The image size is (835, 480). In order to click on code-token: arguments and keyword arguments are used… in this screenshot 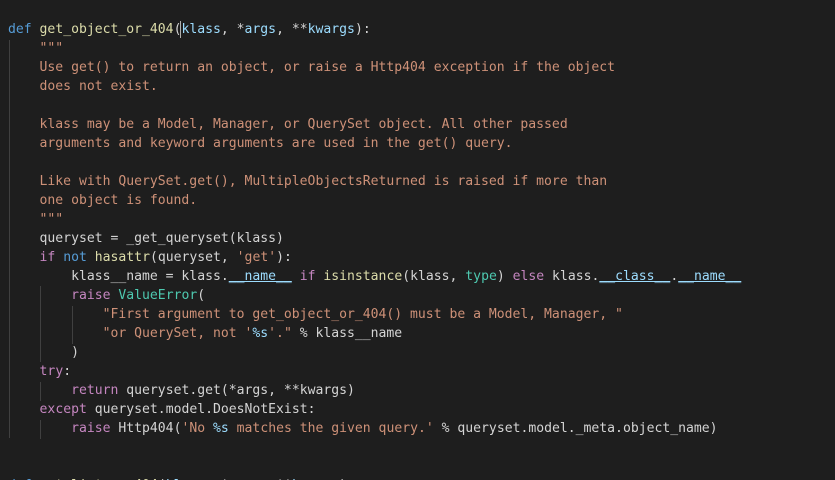, I will do `click(260, 143)`.